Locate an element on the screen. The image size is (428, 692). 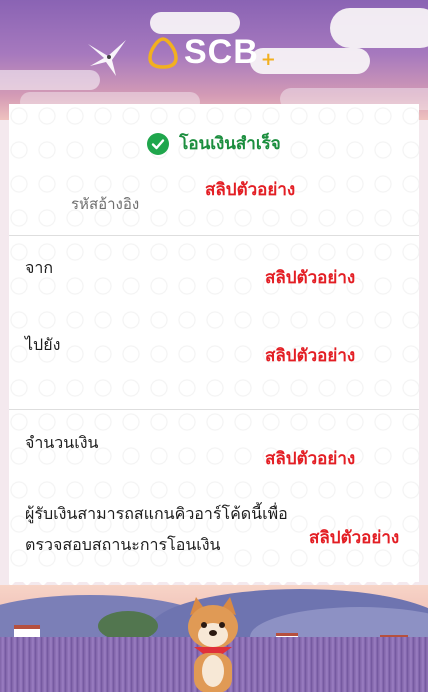
shiba-dog-illustration is located at coordinates (213, 644).